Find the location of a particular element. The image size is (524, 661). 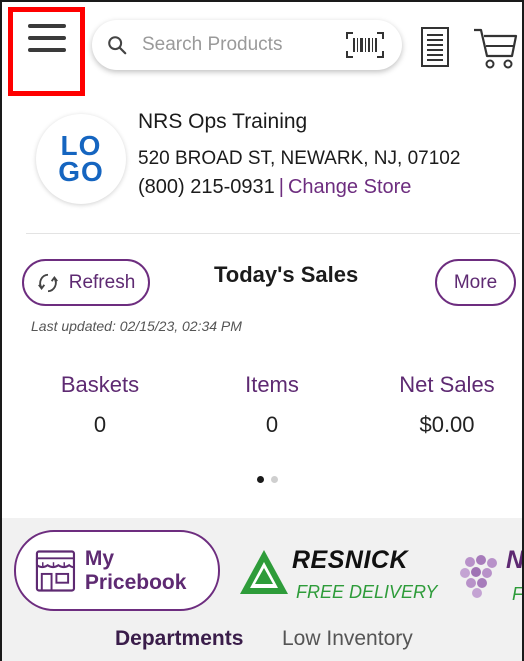

my-pricebook-button: My Pricebook is located at coordinates (117, 570).